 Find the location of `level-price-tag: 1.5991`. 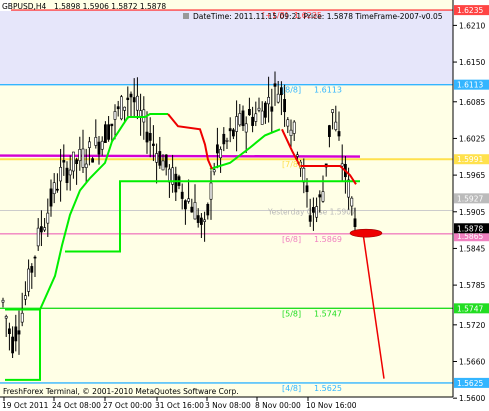

level-price-tag: 1.5991 is located at coordinates (470, 159).